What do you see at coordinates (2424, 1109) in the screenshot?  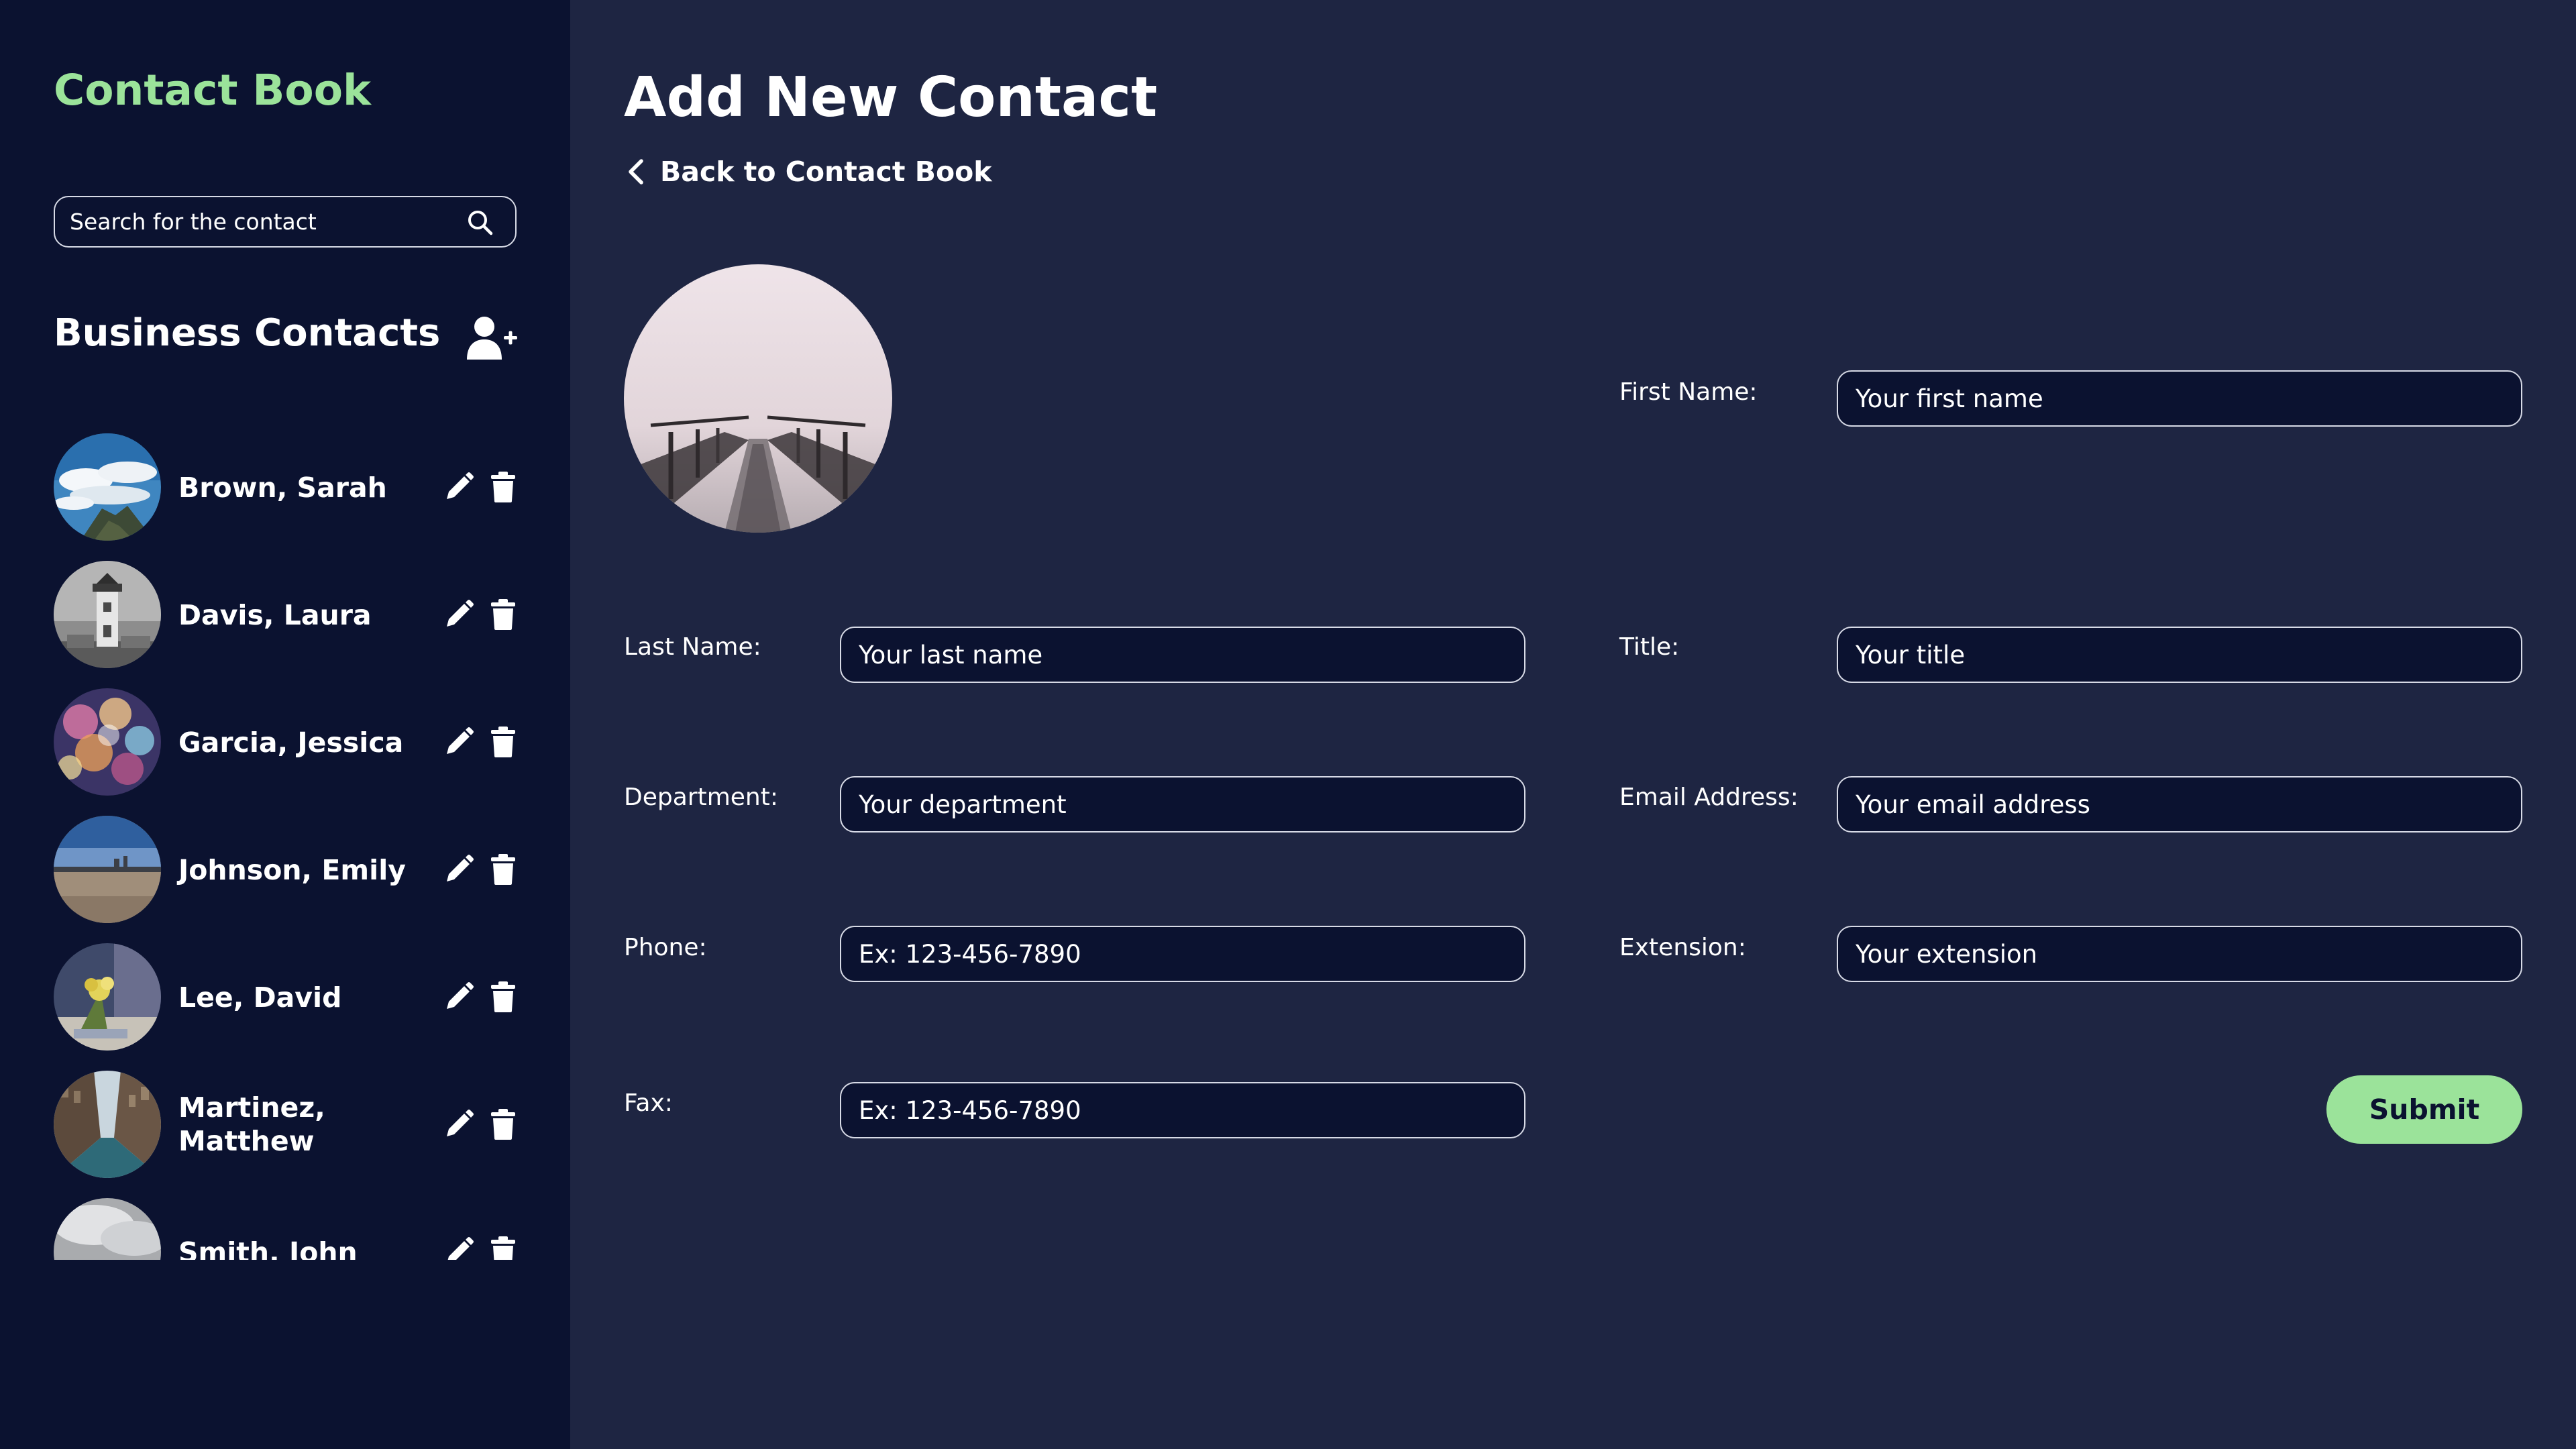 I see `submit-button: Submit` at bounding box center [2424, 1109].